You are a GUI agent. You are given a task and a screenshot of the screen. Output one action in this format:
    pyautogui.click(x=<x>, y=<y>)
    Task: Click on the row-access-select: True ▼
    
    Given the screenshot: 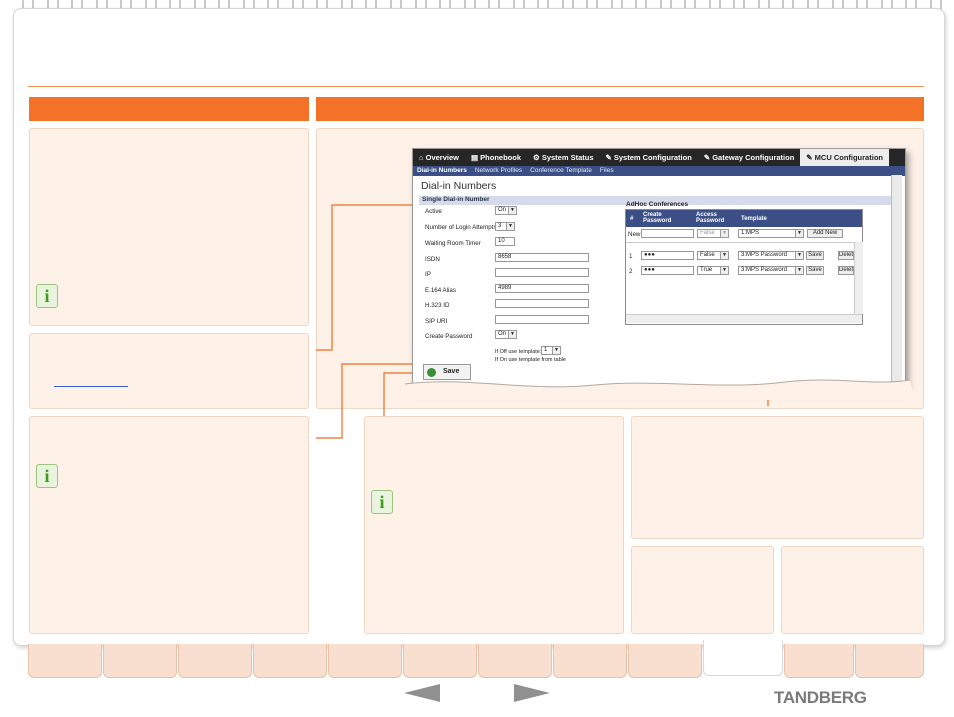 What is the action you would take?
    pyautogui.click(x=713, y=270)
    